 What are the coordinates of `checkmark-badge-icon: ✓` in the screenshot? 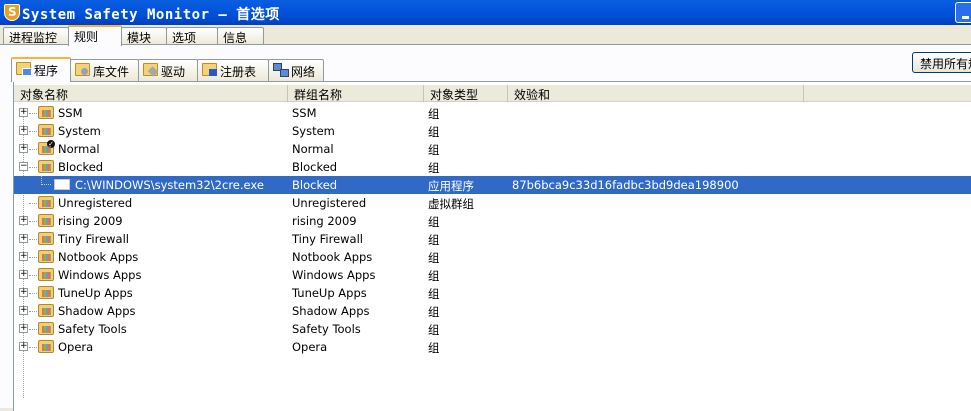 It's located at (51, 144).